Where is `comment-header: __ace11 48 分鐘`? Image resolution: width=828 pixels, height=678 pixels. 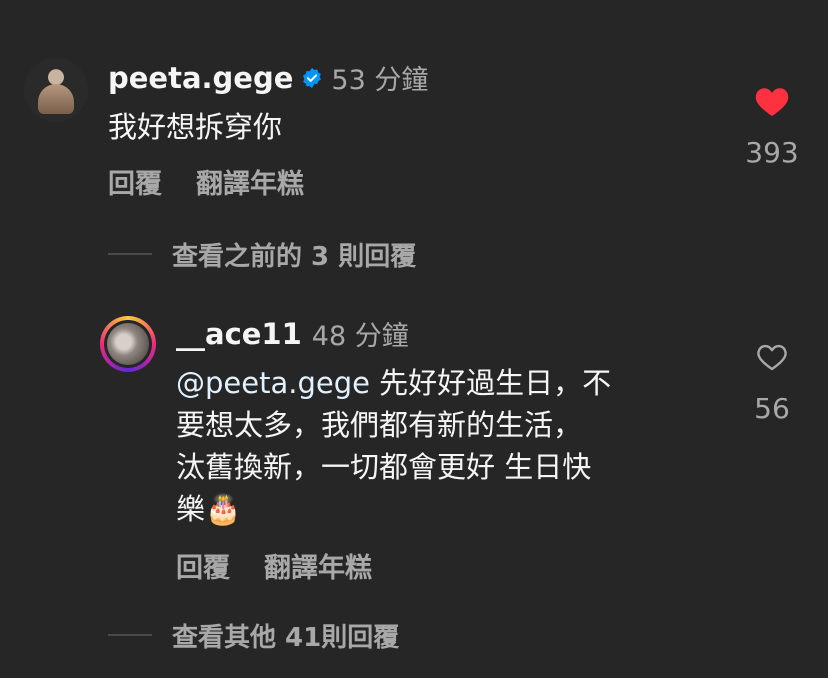
comment-header: __ace11 48 分鐘 is located at coordinates (292, 333).